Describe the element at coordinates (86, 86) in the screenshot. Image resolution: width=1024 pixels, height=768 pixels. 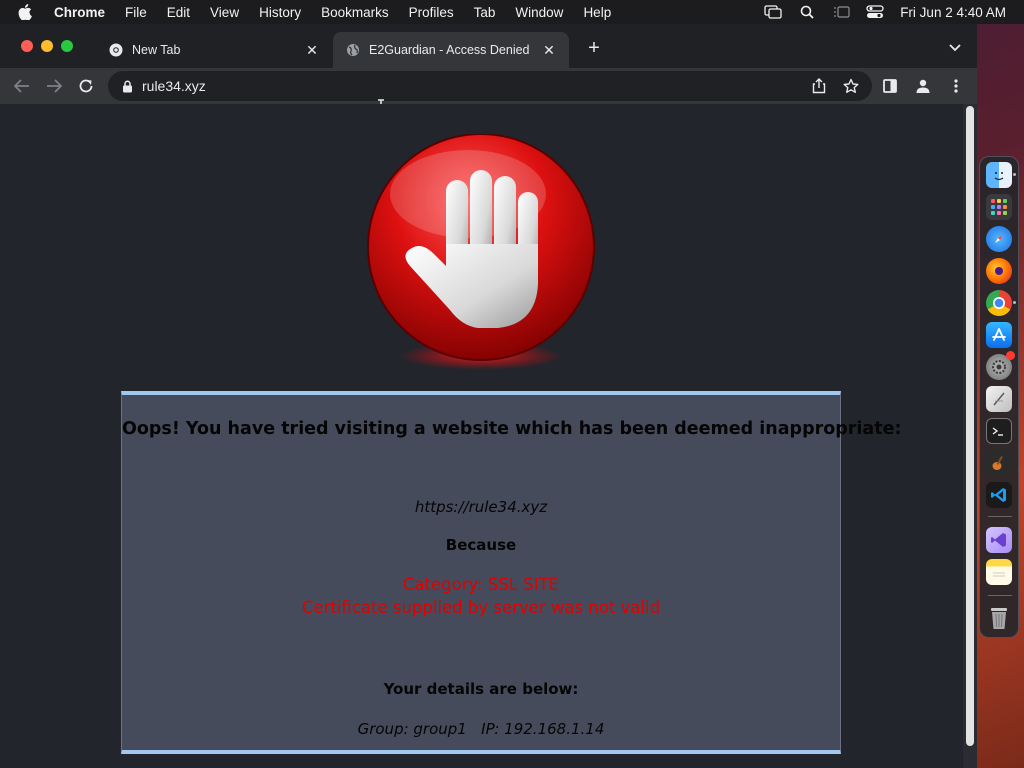
I see `reload-icon` at that location.